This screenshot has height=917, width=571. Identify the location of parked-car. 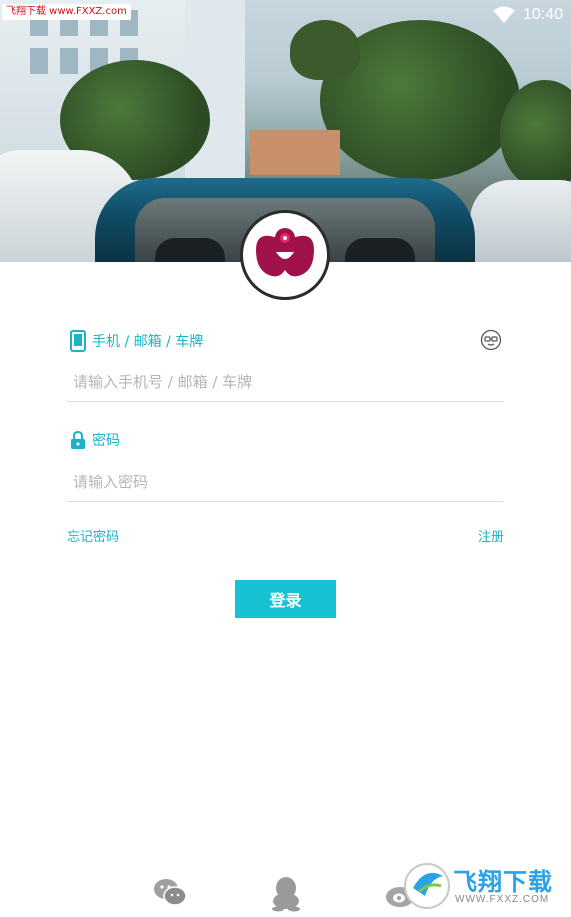
(520, 221).